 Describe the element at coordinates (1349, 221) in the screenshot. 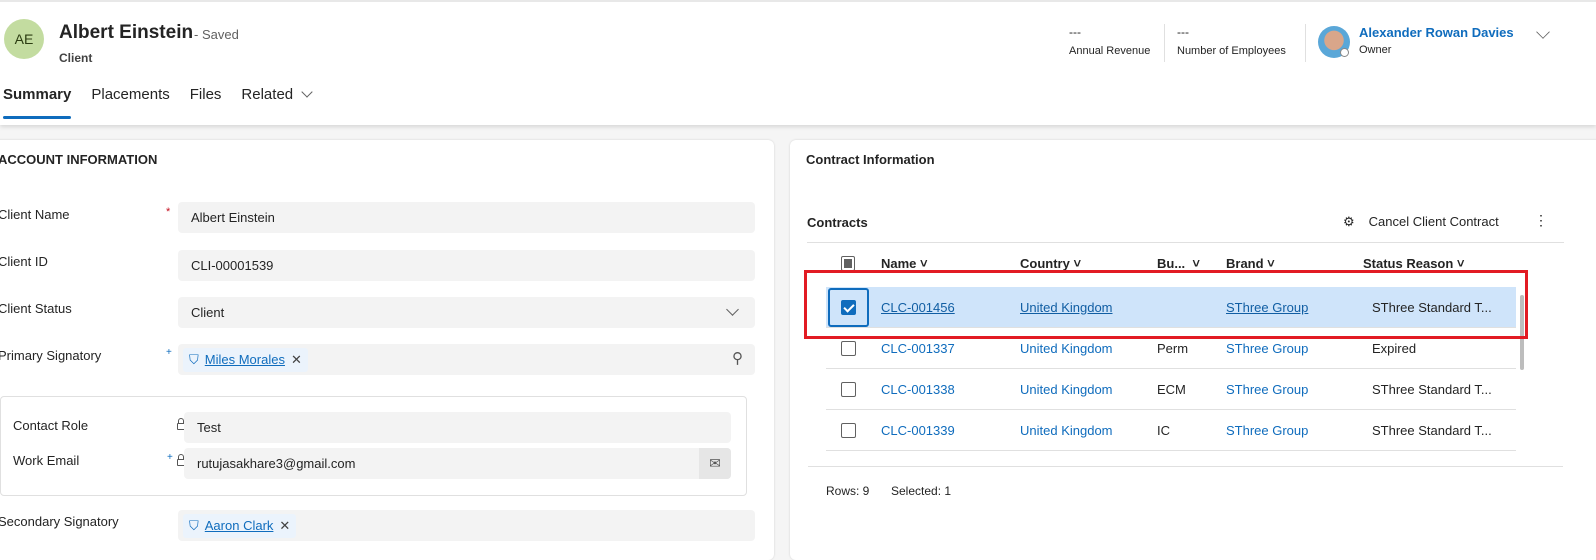

I see `puzzle-icon: ⚙` at that location.